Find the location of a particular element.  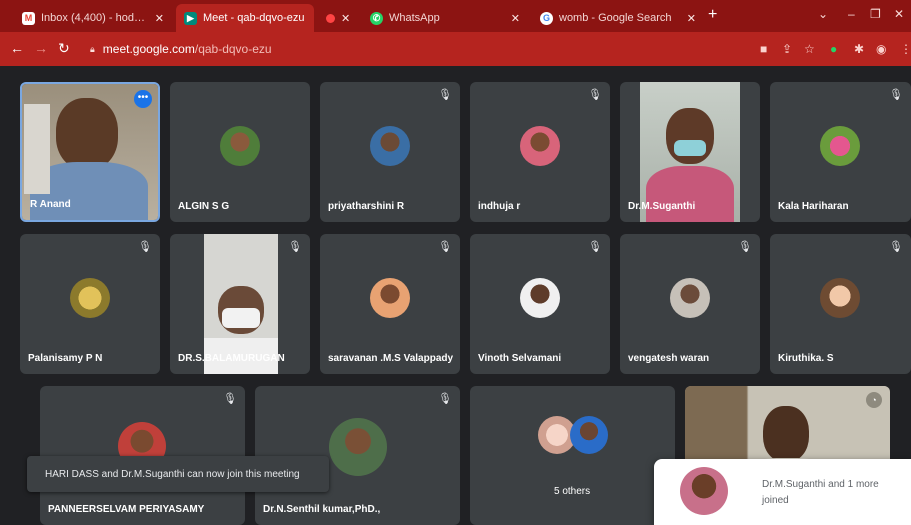

participant-name: Vinoth Selvamani is located at coordinates (520, 358).